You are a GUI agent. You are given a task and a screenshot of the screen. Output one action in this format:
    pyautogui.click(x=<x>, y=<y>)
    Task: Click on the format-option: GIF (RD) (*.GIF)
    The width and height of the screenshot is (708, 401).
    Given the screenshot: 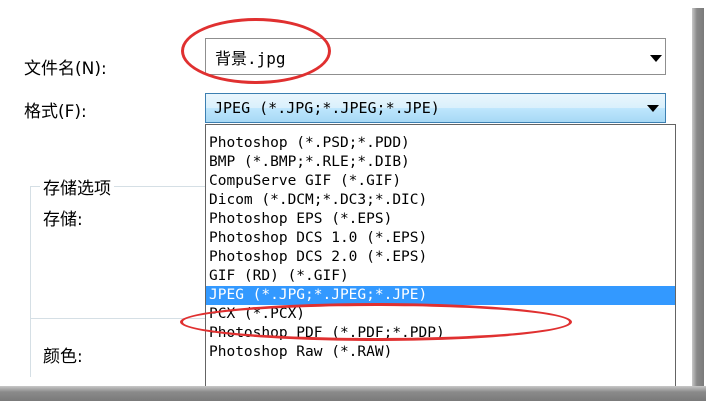 What is the action you would take?
    pyautogui.click(x=440, y=276)
    